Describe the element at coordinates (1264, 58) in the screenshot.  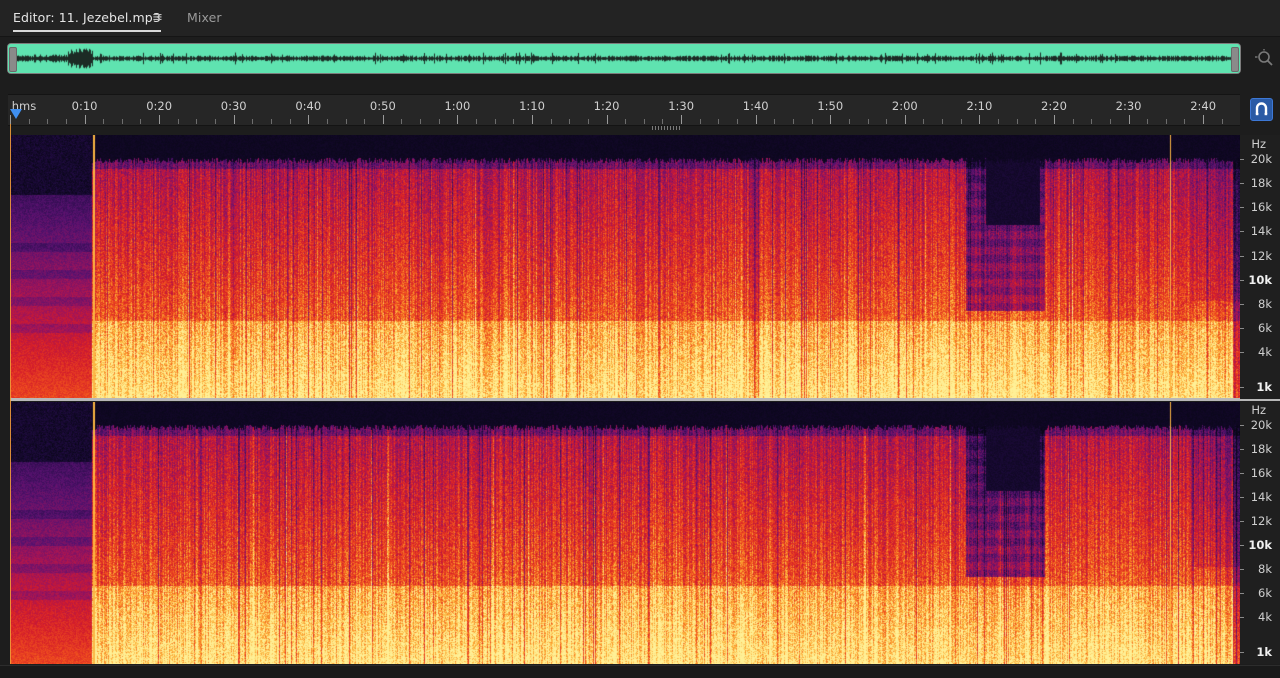
I see `zoom-navigator-icon` at that location.